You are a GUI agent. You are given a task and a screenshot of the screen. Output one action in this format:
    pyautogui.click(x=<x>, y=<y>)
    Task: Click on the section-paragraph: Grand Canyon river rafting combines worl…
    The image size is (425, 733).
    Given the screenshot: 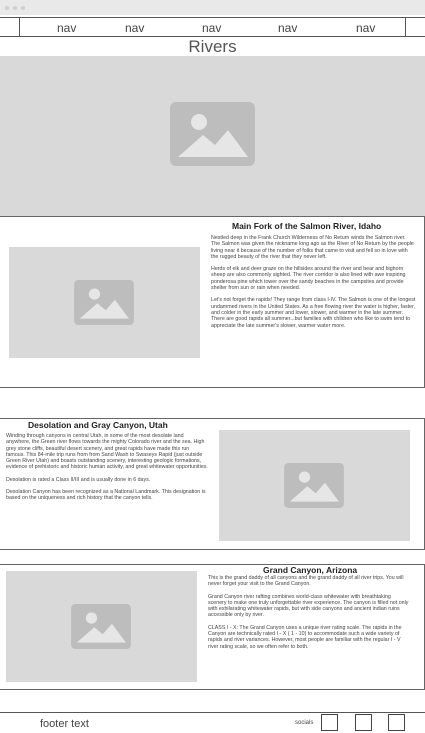 What is the action you would take?
    pyautogui.click(x=308, y=606)
    